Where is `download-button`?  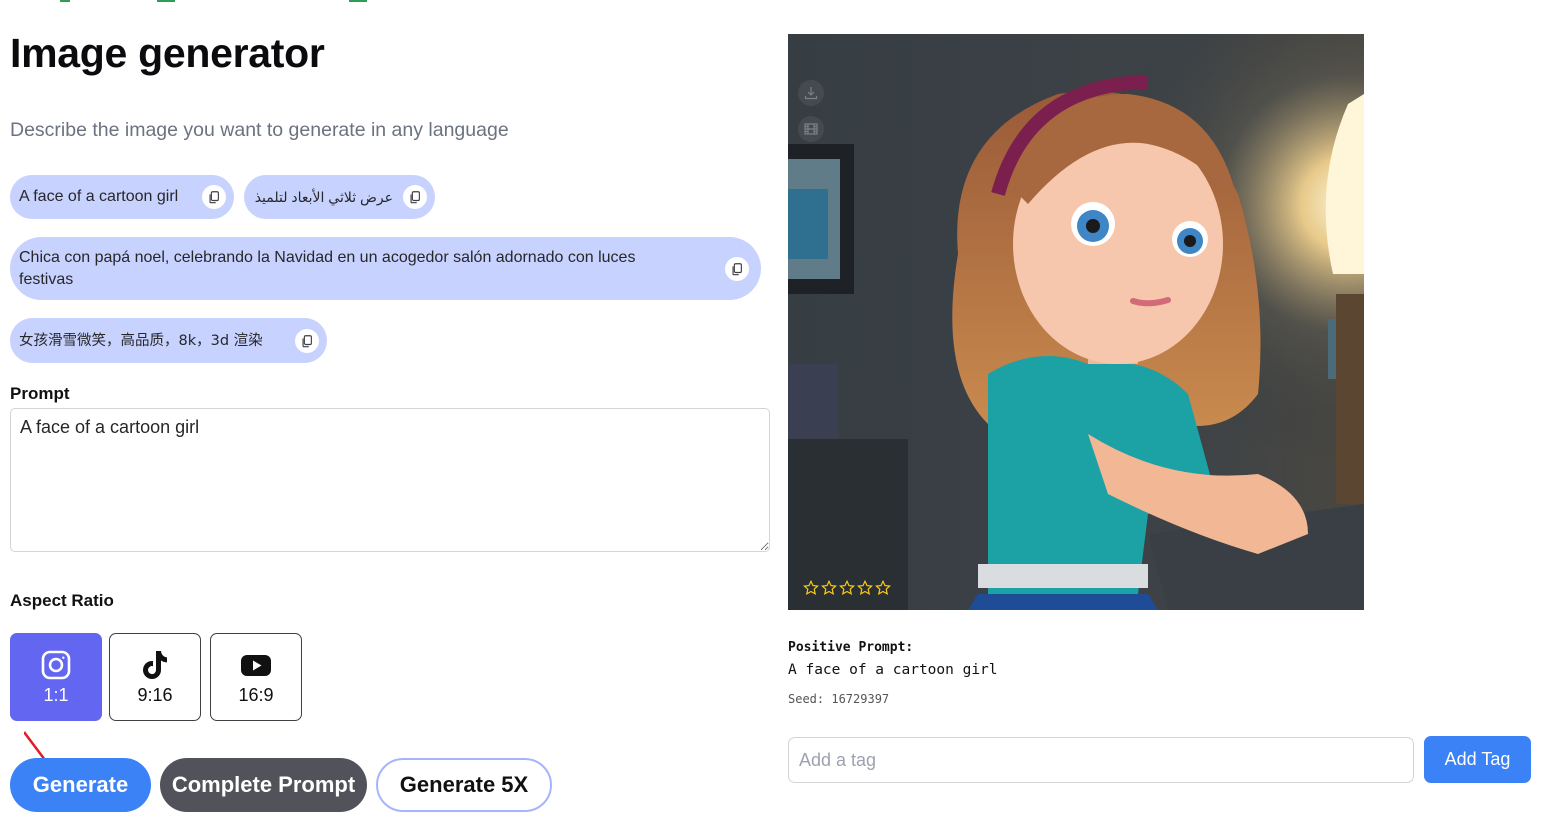
download-button is located at coordinates (811, 93).